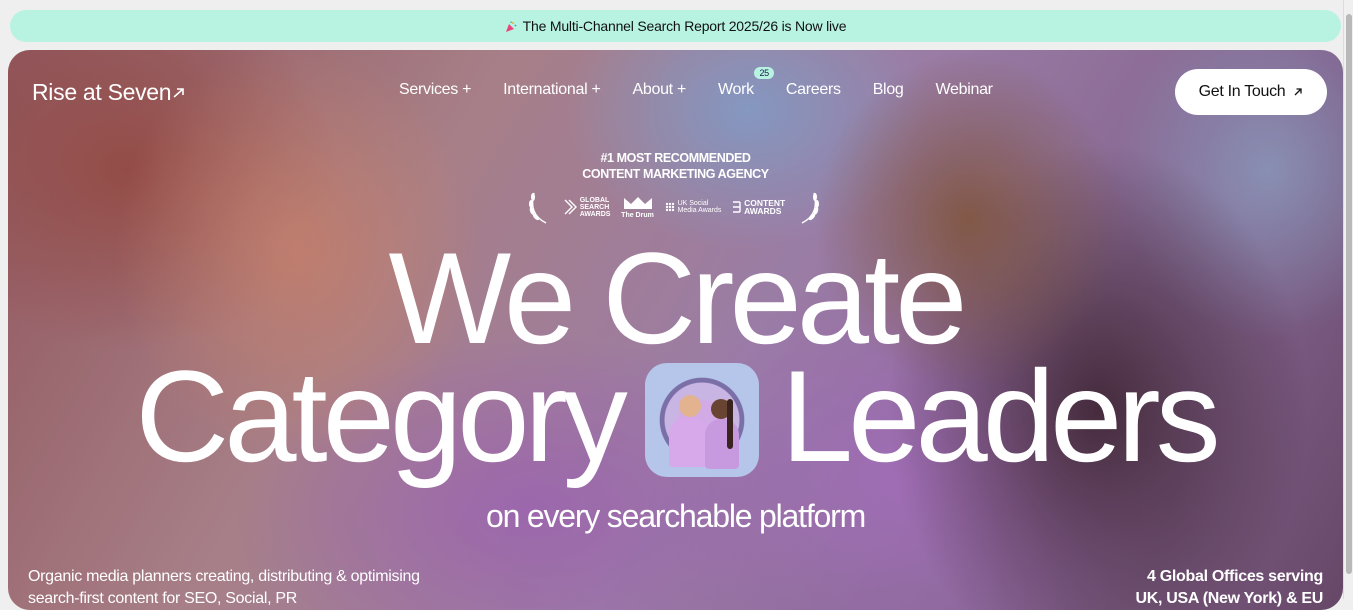 The height and width of the screenshot is (610, 1353). What do you see at coordinates (1229, 598) in the screenshot?
I see `offices-summary-line-2: UK, USA (New York) & EU` at bounding box center [1229, 598].